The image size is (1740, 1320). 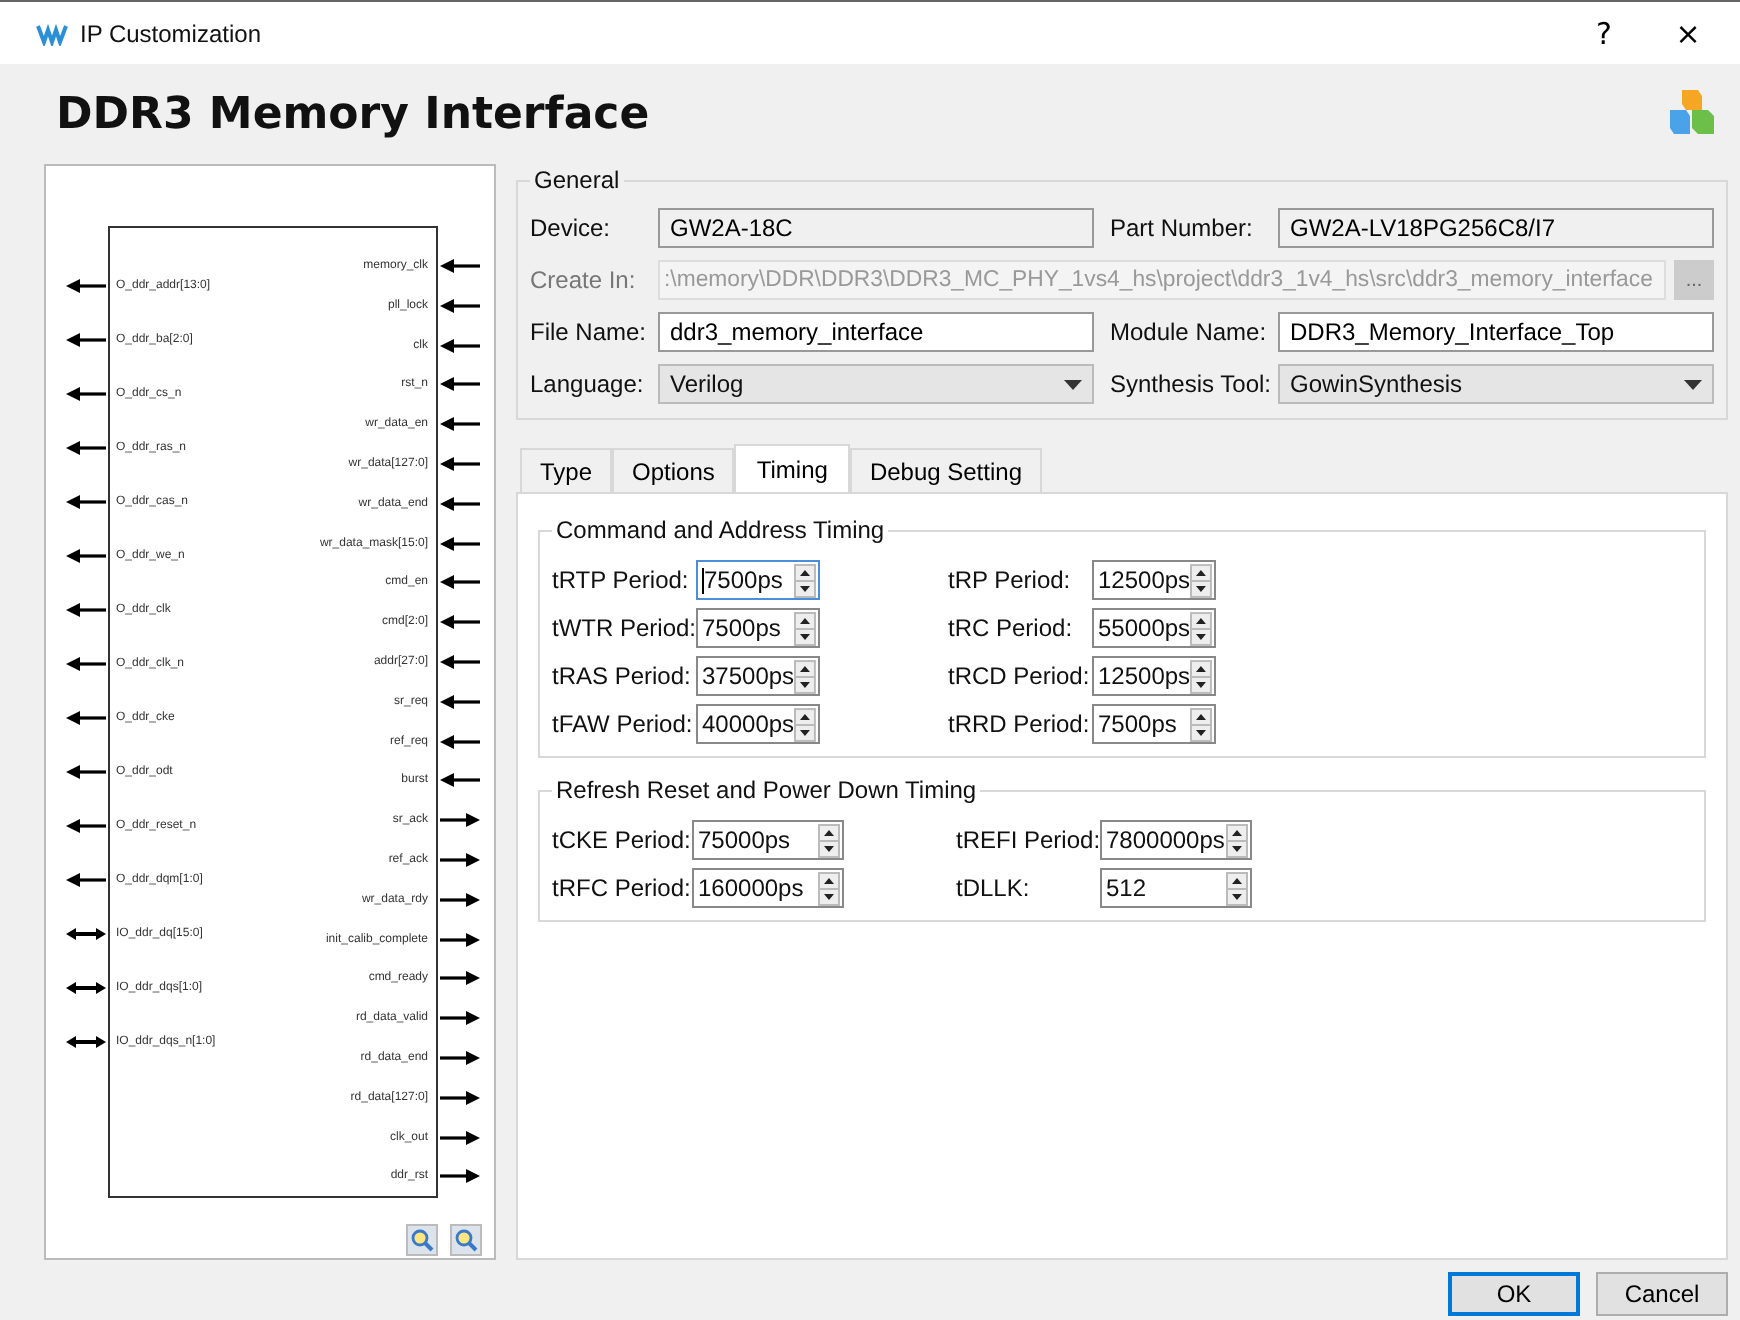 I want to click on group-title: General, so click(x=577, y=180).